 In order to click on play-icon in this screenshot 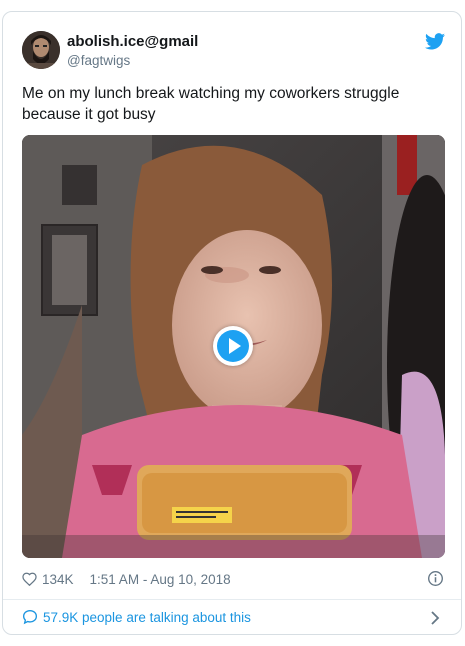, I will do `click(233, 346)`.